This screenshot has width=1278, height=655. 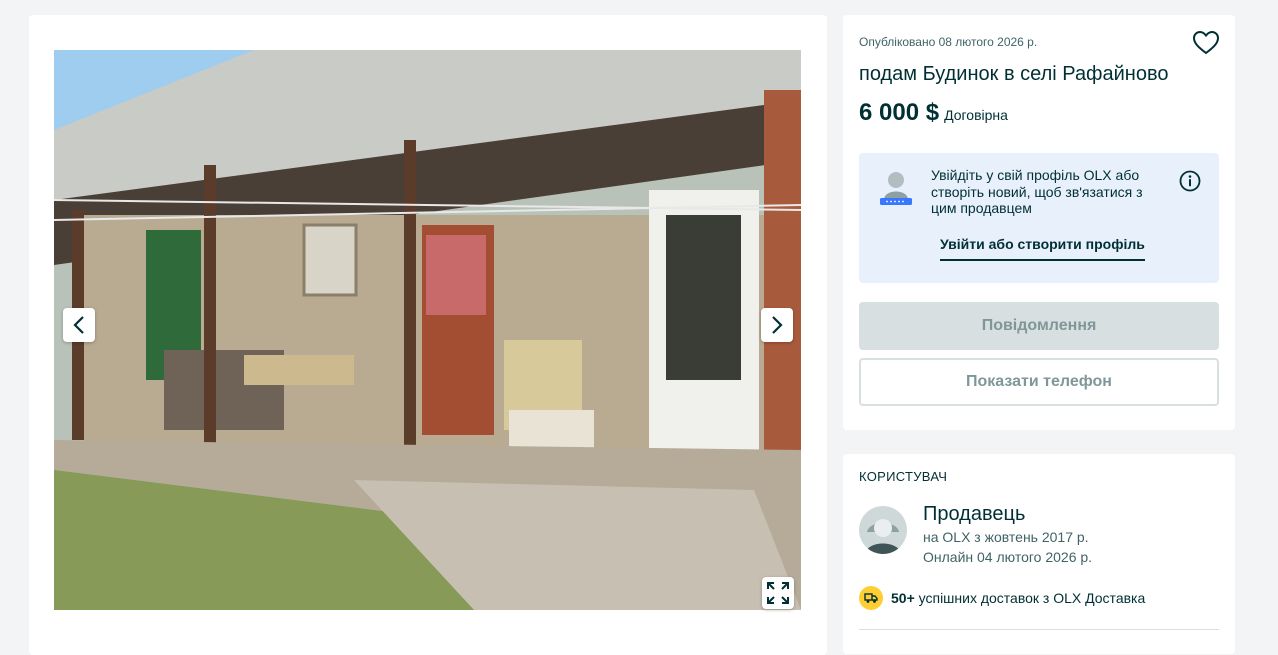 What do you see at coordinates (1042, 248) in the screenshot?
I see `login-or-register-link: Увійти або створити профіль` at bounding box center [1042, 248].